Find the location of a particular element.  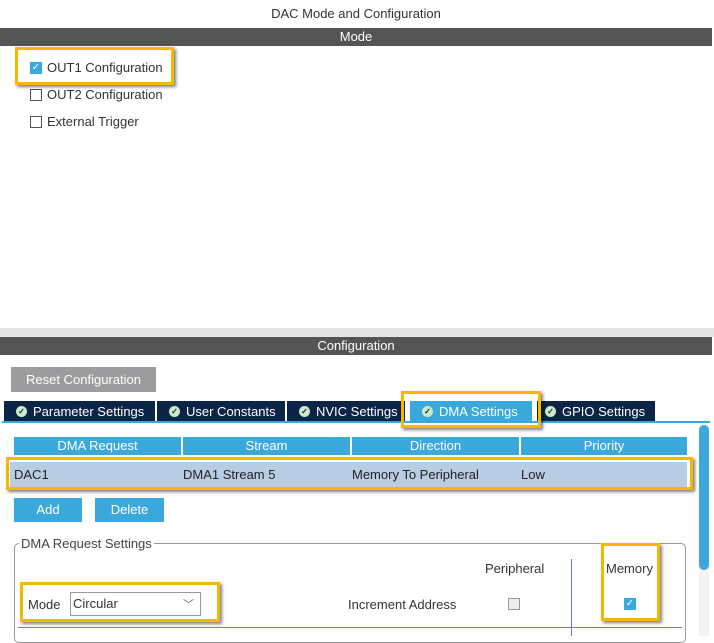

external-trigger-label: External Trigger is located at coordinates (93, 121).